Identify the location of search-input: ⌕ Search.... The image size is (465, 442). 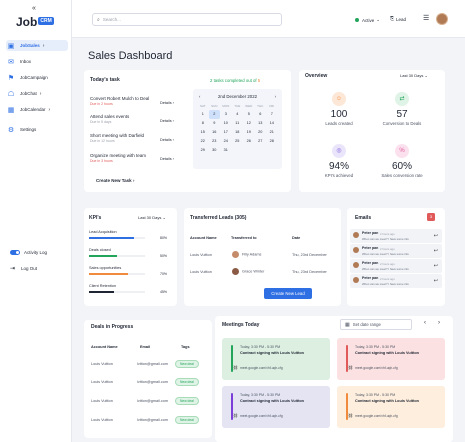
(187, 19).